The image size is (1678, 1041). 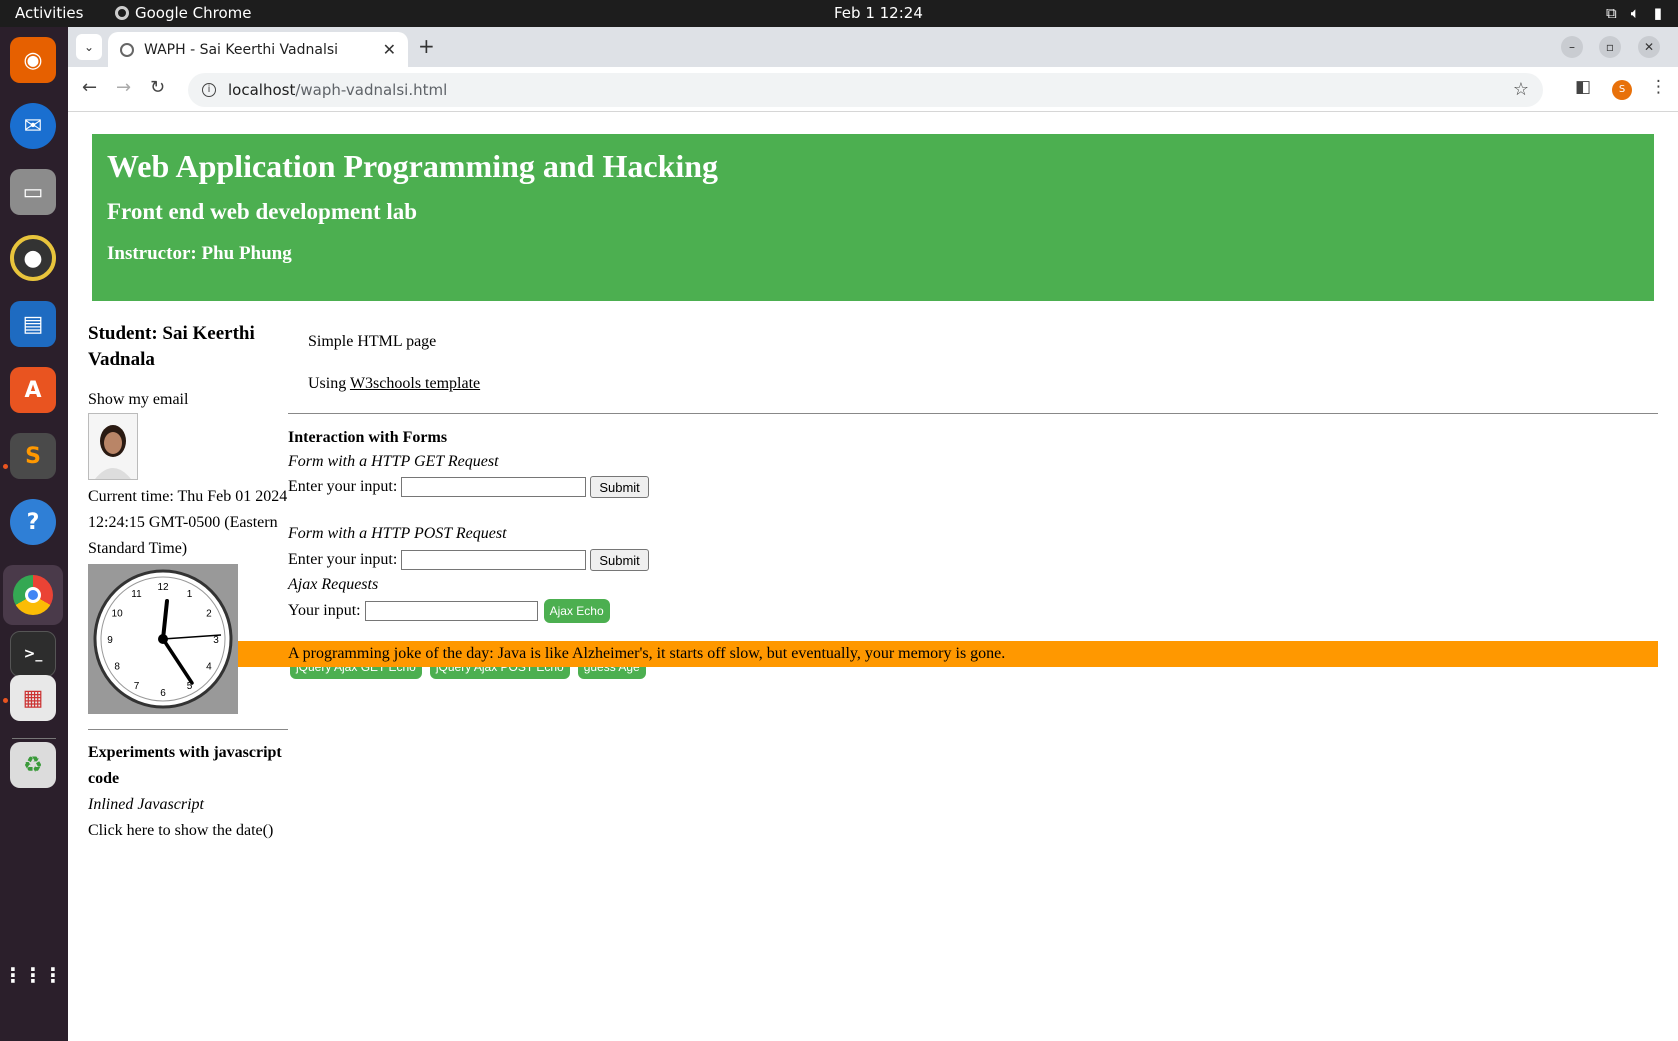 What do you see at coordinates (33, 324) in the screenshot?
I see `writer-icon: ▤` at bounding box center [33, 324].